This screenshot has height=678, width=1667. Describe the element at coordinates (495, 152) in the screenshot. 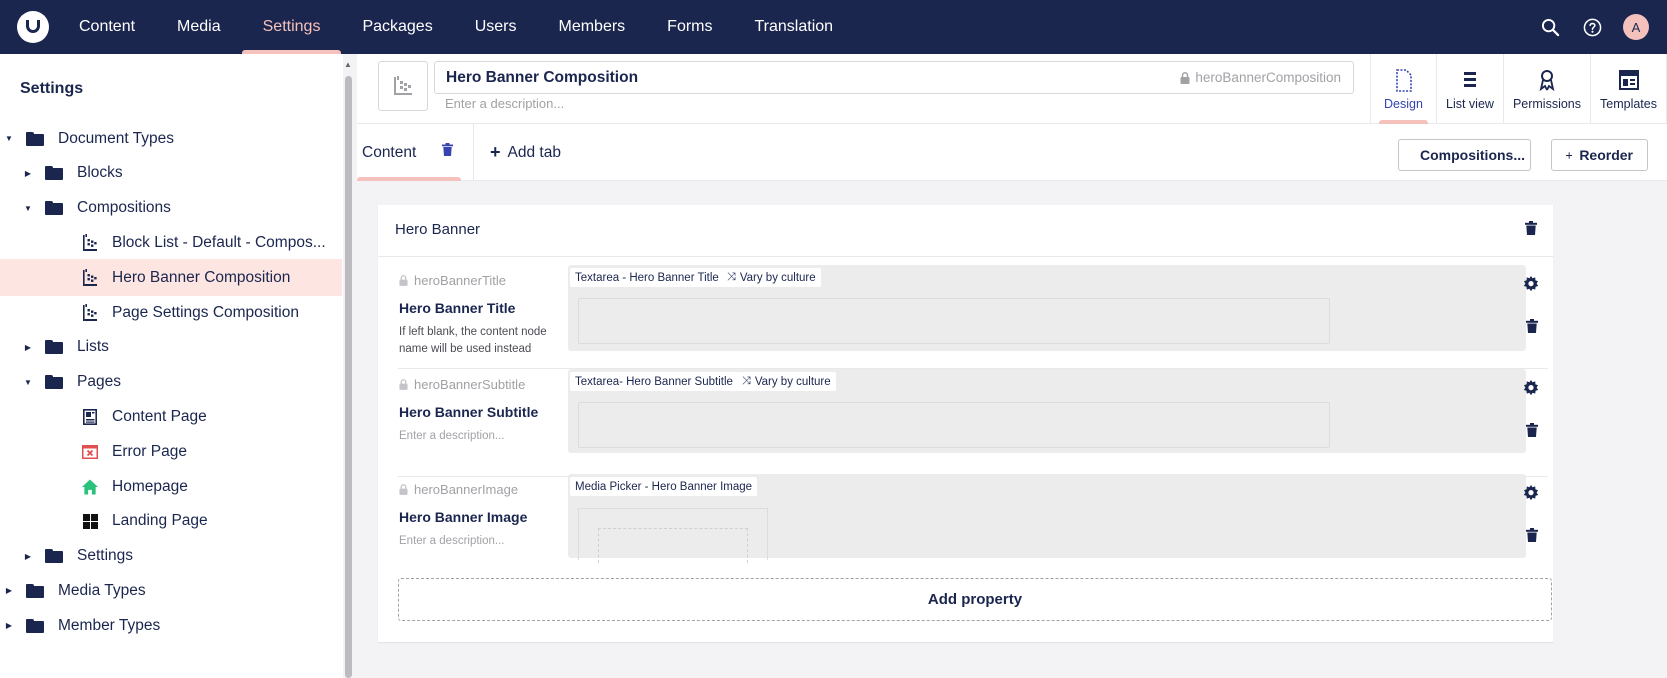

I see `plus-icon: +` at that location.